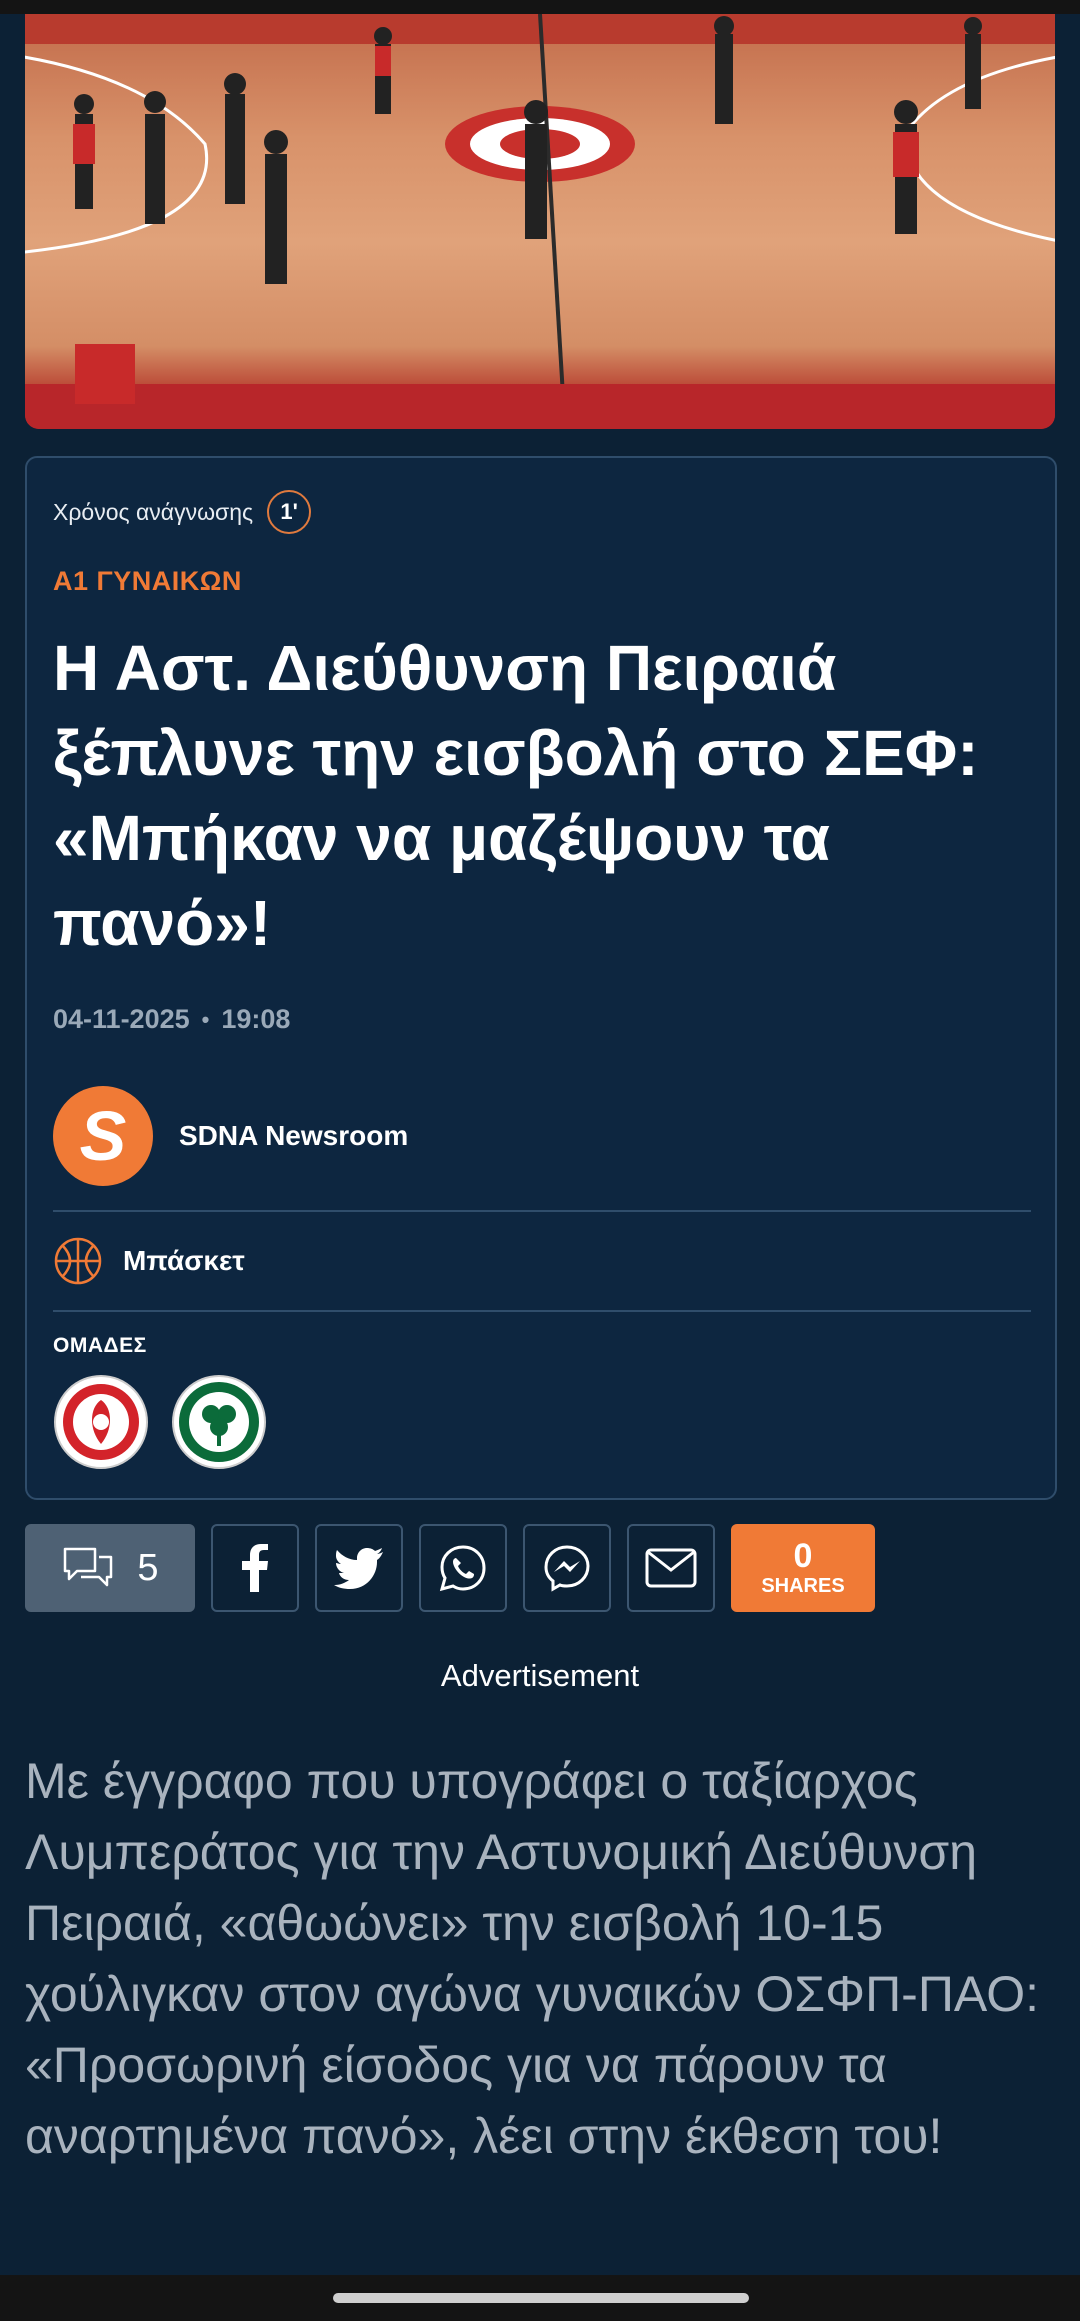 The image size is (1080, 2321). I want to click on email-share-button, so click(671, 1568).